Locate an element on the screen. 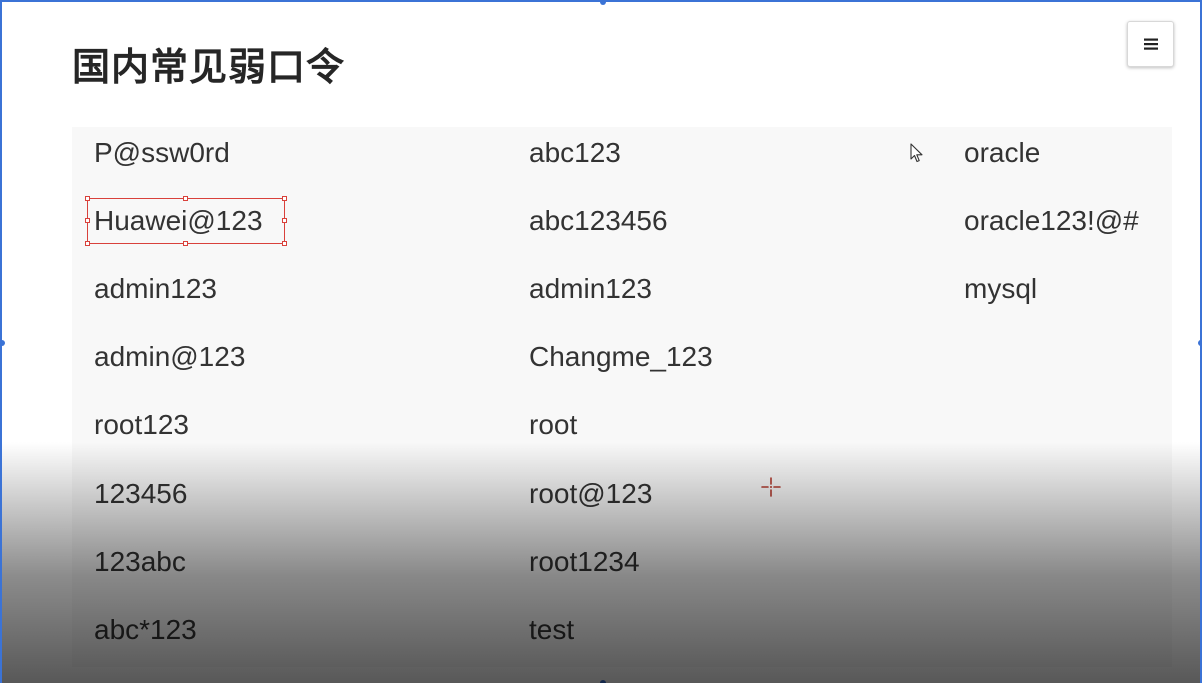 Image resolution: width=1202 pixels, height=683 pixels. menu-button is located at coordinates (1150, 44).